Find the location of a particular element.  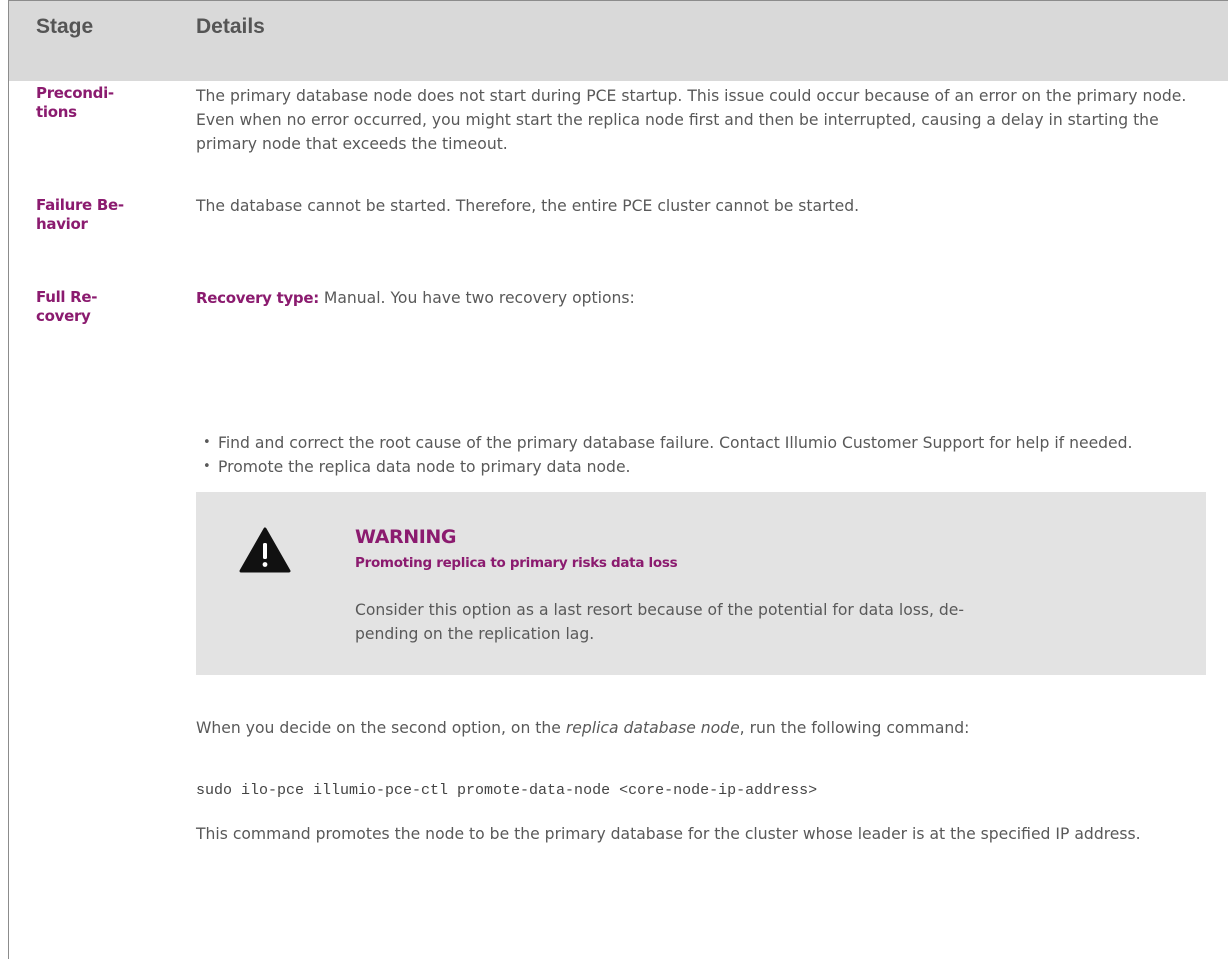

second-option-after: , run the following command: is located at coordinates (854, 728).